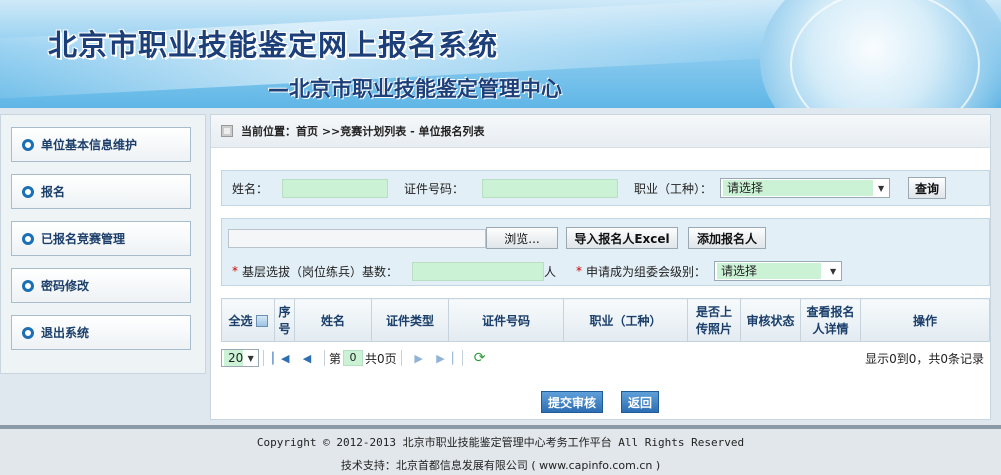 The height and width of the screenshot is (475, 1001). What do you see at coordinates (640, 402) in the screenshot?
I see `back-button: 返回` at bounding box center [640, 402].